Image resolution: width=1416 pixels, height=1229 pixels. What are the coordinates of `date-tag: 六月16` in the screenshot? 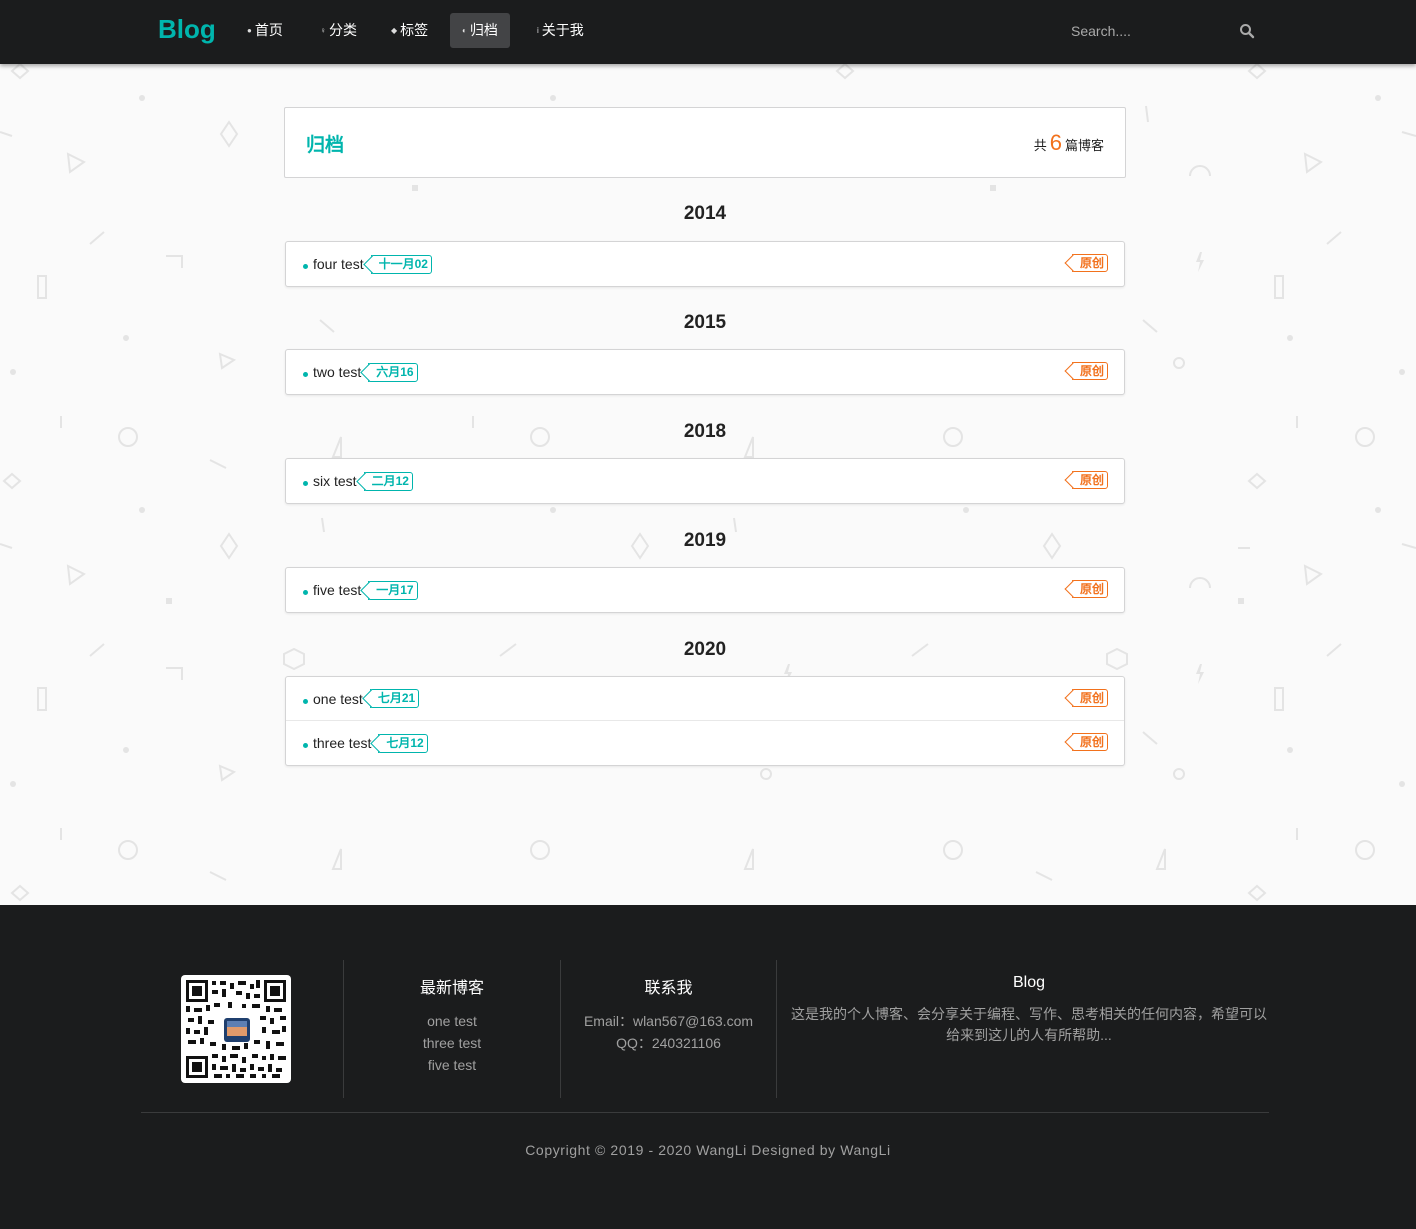 It's located at (393, 372).